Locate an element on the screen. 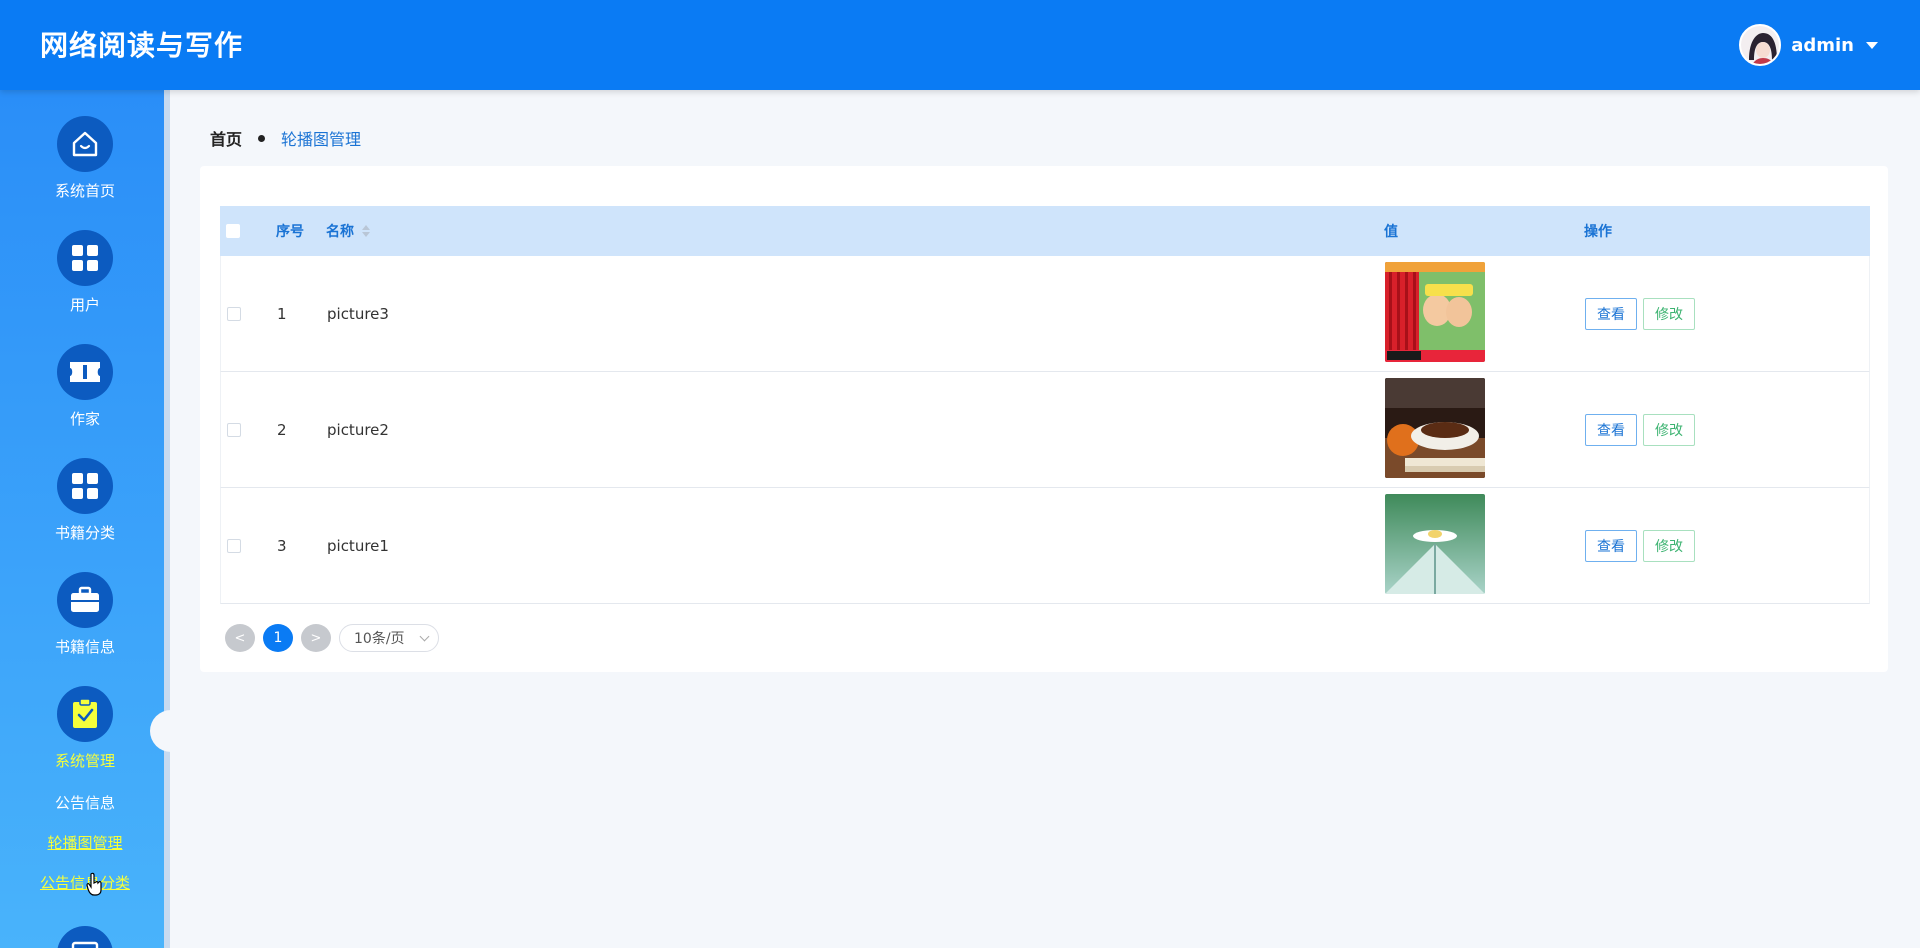  row-name: picture3 is located at coordinates (358, 313).